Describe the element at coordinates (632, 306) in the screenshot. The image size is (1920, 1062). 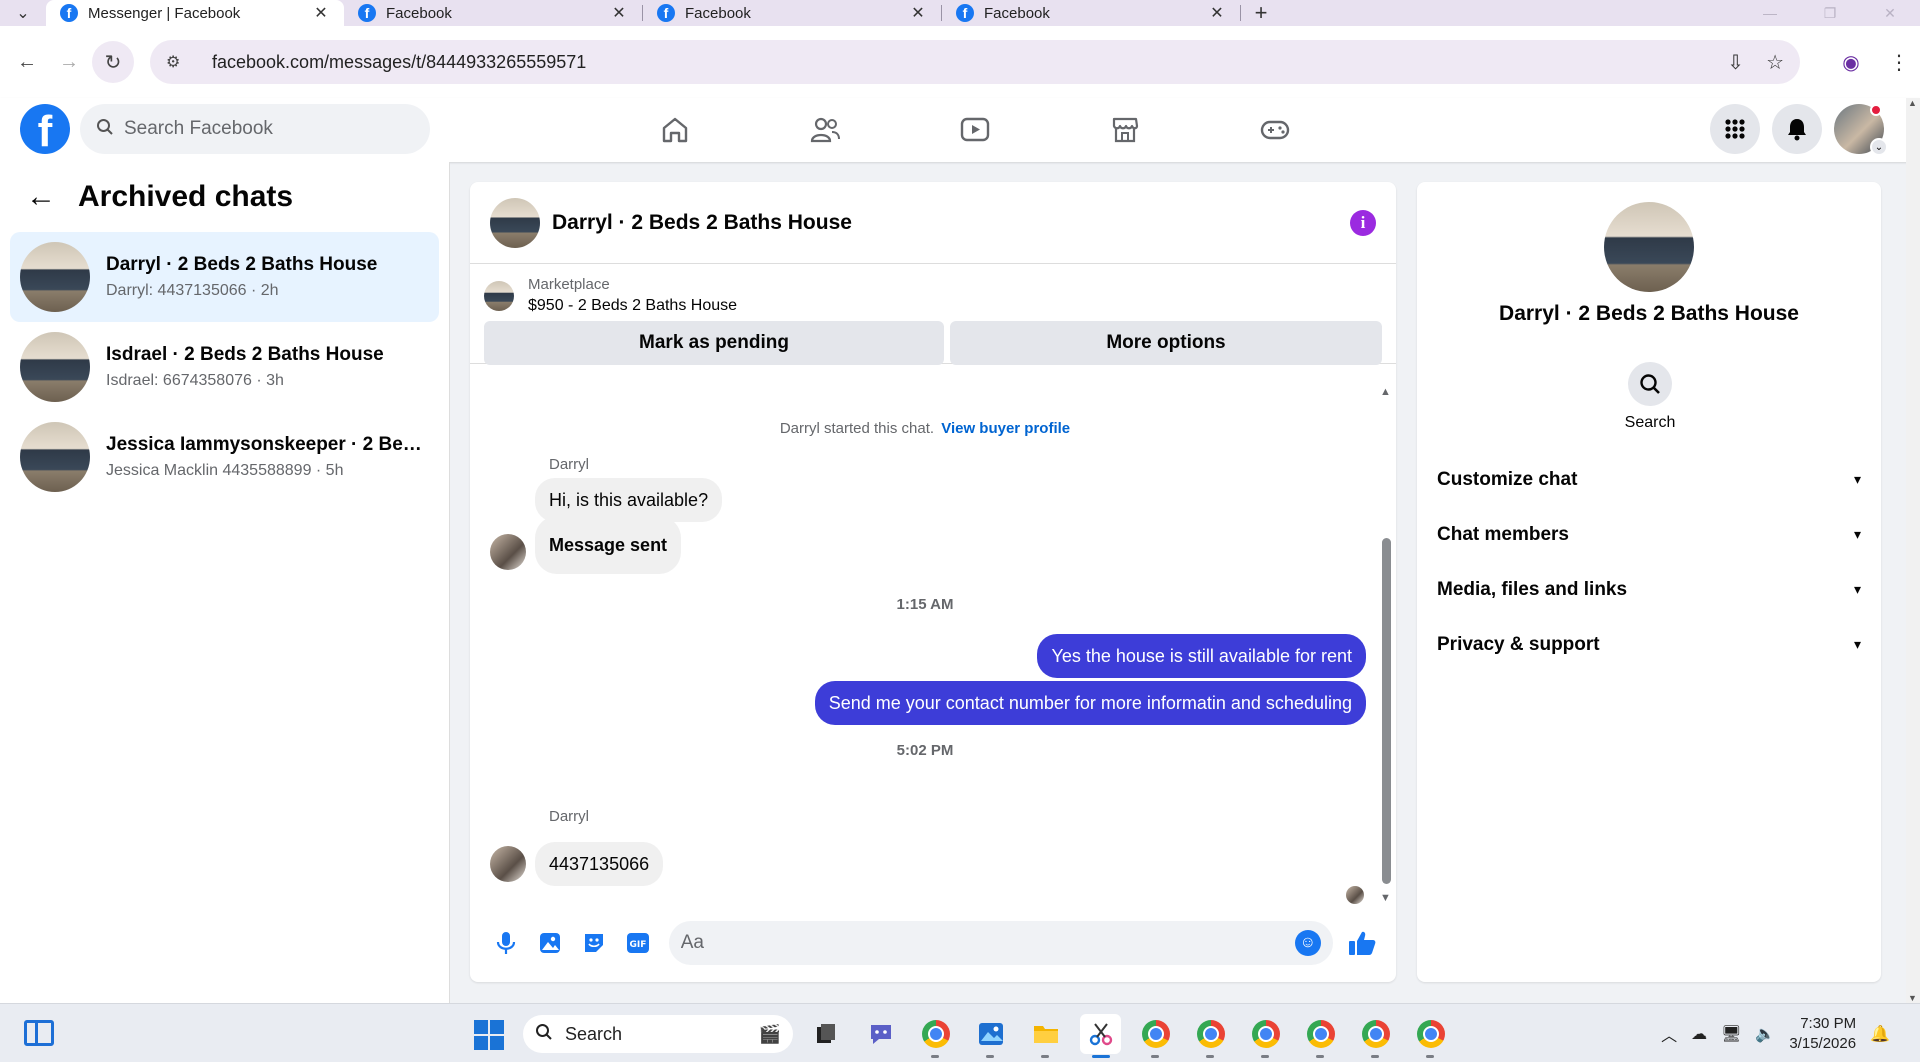
I see `listing-title: $950 - 2 Beds 2 Baths House` at that location.